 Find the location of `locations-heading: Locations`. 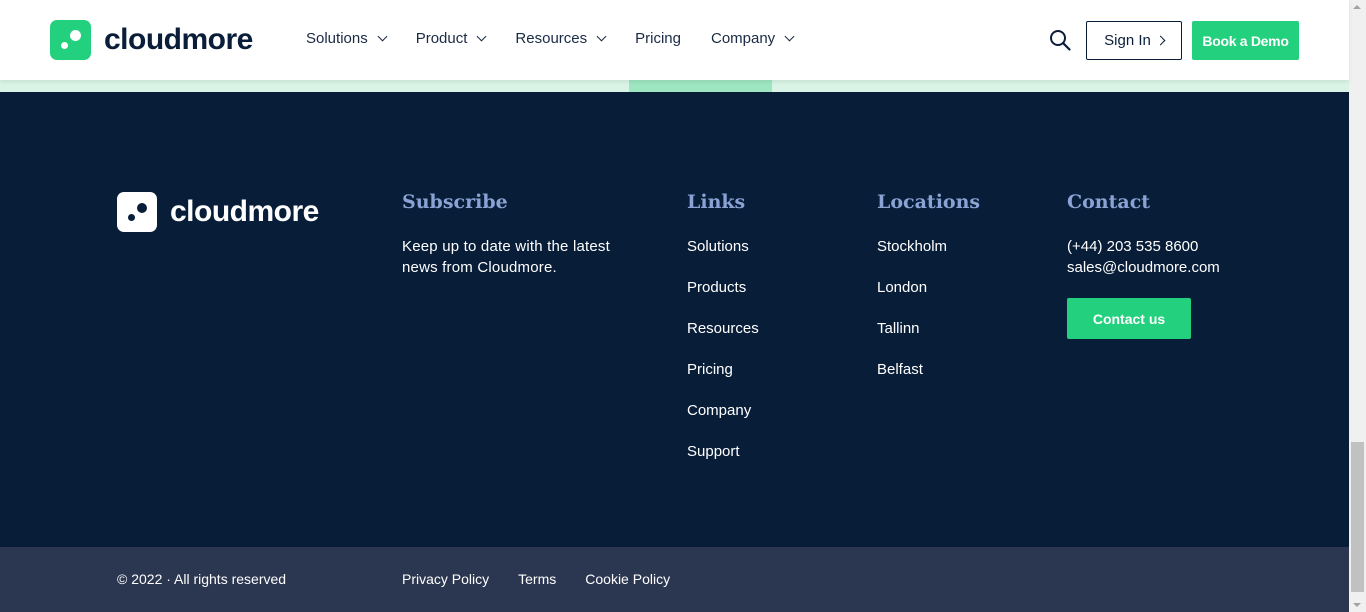

locations-heading: Locations is located at coordinates (929, 202).